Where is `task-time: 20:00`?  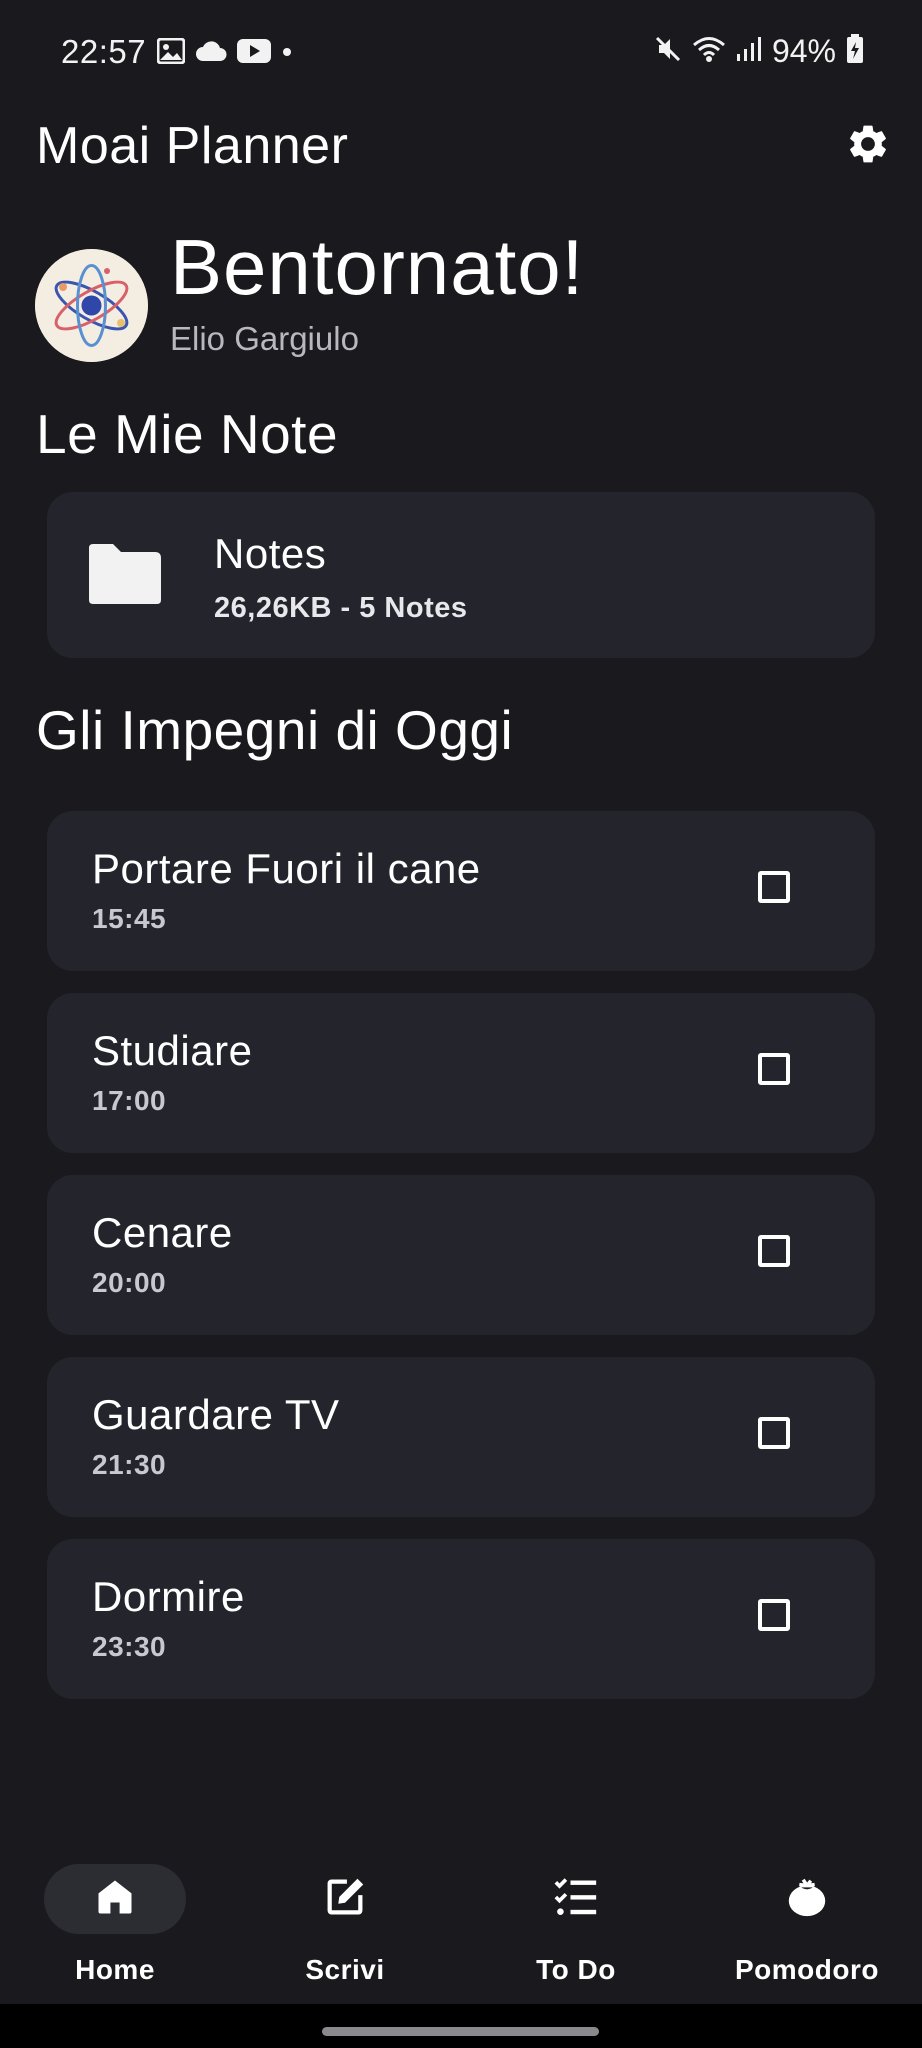
task-time: 20:00 is located at coordinates (129, 1282).